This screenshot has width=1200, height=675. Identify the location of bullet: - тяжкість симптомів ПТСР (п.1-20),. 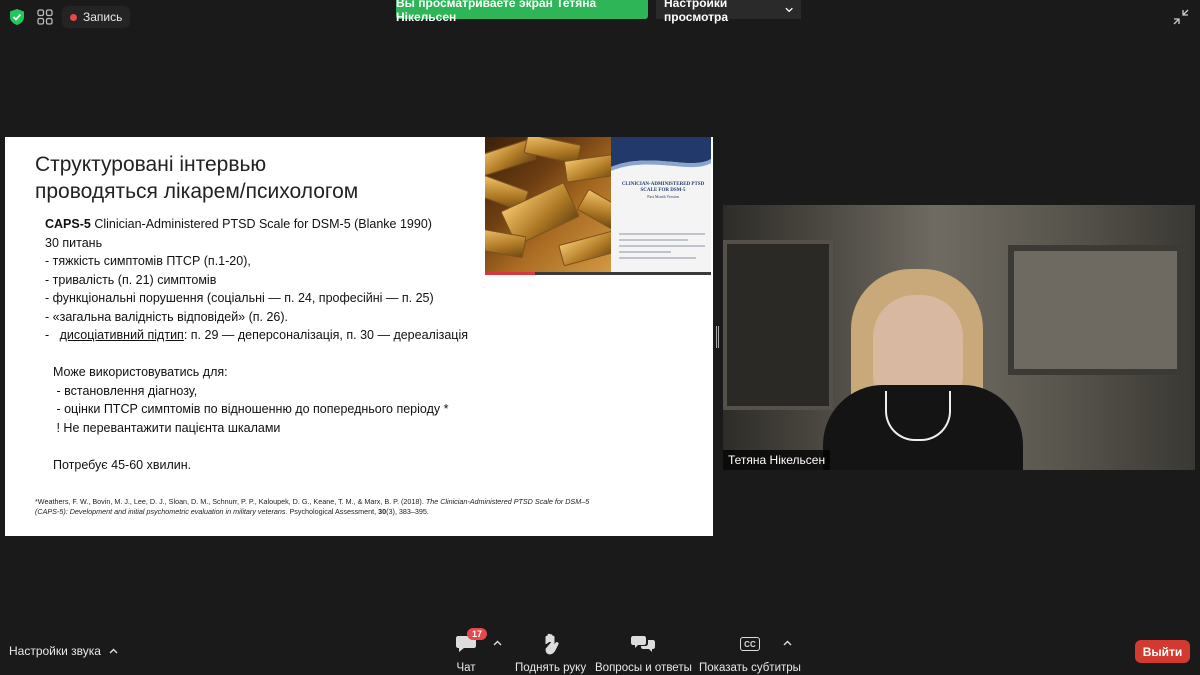
(148, 261).